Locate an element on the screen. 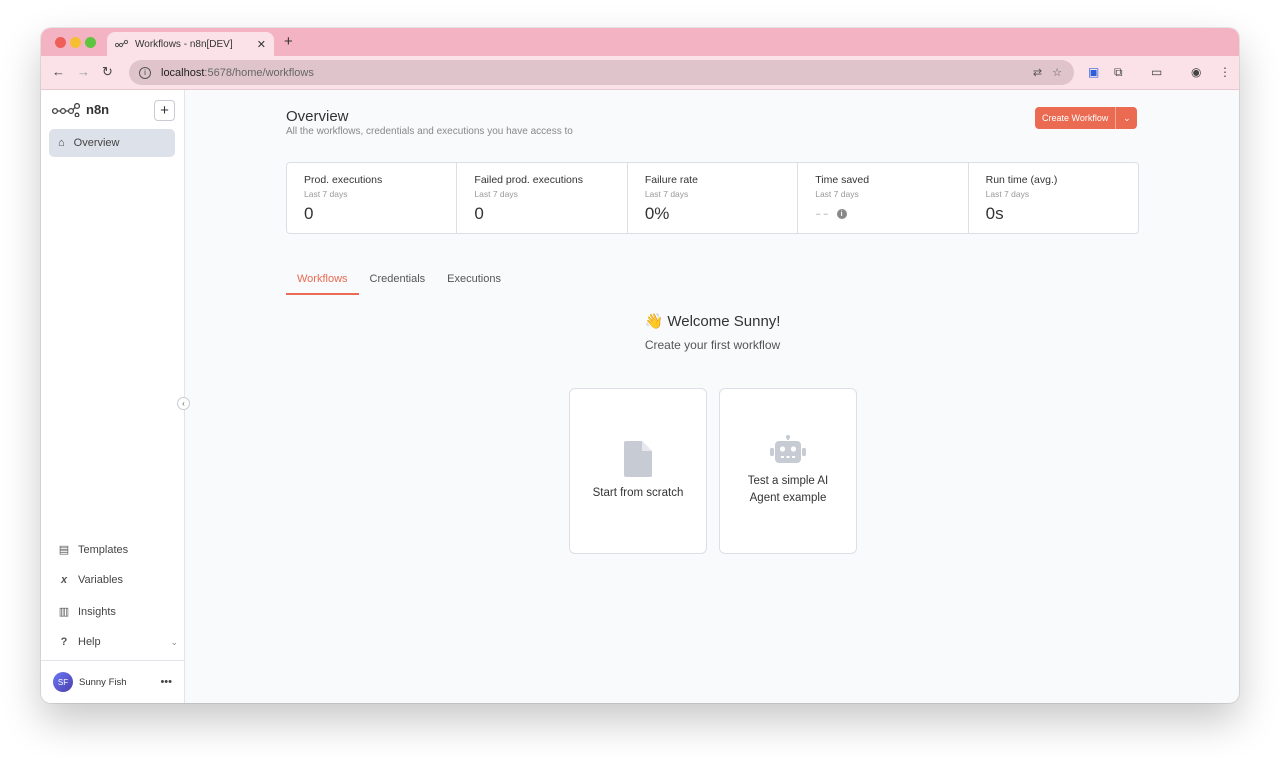 This screenshot has width=1280, height=757. tab-credentials: Credentials is located at coordinates (398, 283).